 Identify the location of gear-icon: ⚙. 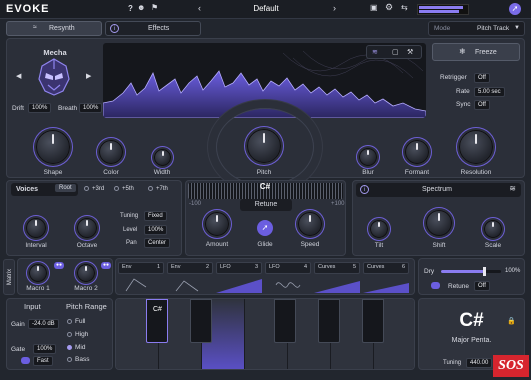
(389, 7).